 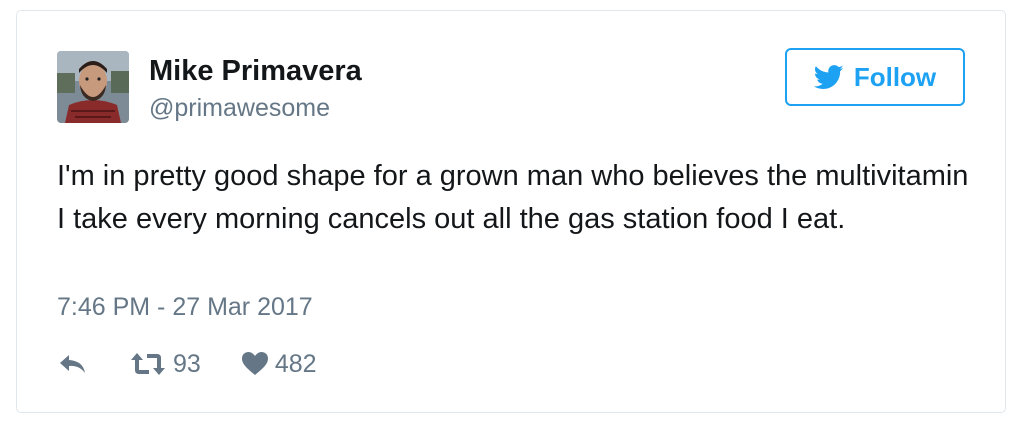 I want to click on retweet-count: 93, so click(x=187, y=363).